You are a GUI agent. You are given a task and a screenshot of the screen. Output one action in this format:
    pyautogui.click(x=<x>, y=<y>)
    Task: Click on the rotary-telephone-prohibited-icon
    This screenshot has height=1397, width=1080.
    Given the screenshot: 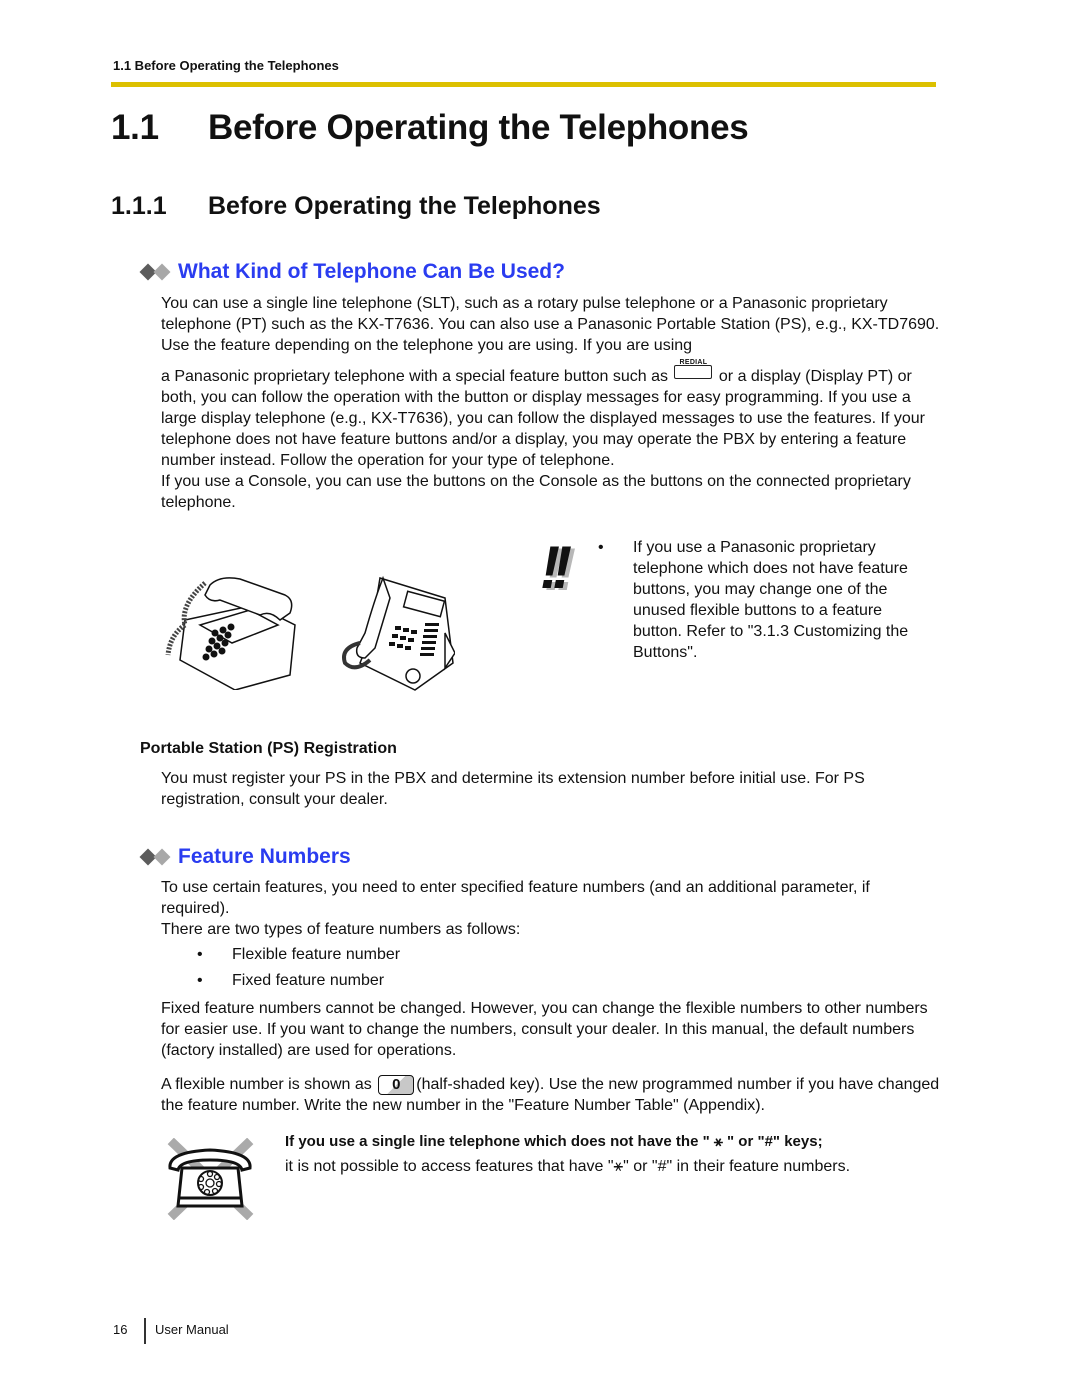 What is the action you would take?
    pyautogui.click(x=210, y=1179)
    